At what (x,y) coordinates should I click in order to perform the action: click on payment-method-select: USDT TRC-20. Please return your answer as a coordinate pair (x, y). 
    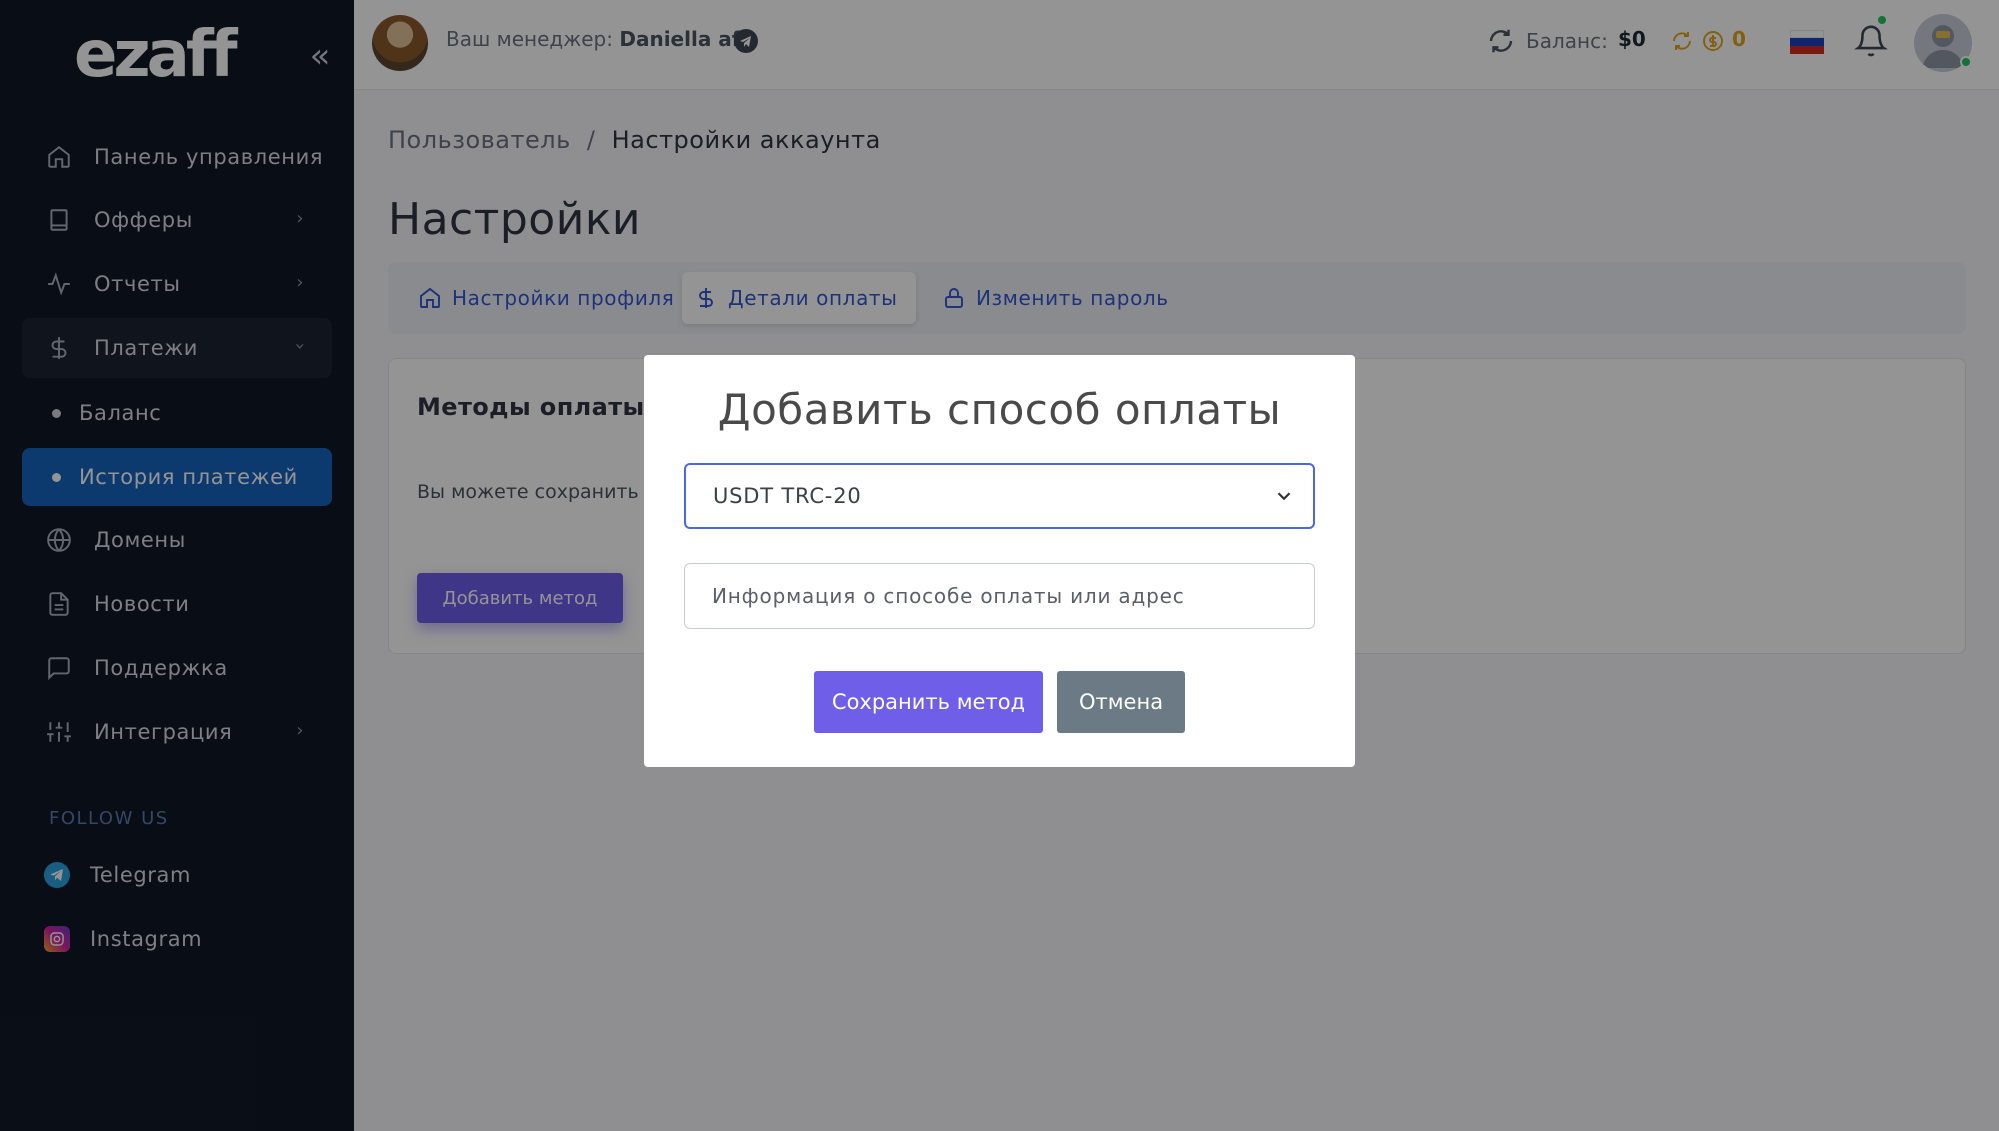
    Looking at the image, I should click on (999, 496).